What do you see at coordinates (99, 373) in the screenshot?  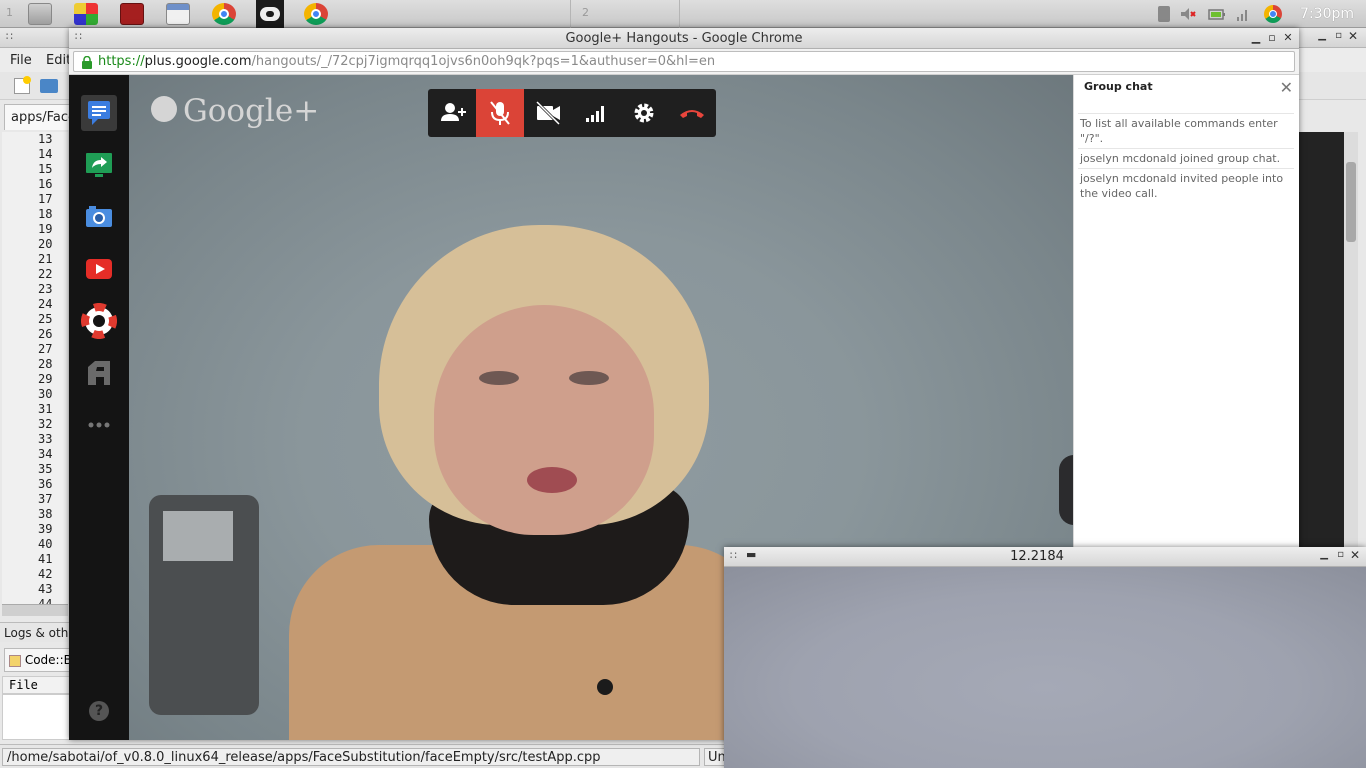 I see `app-a-icon` at bounding box center [99, 373].